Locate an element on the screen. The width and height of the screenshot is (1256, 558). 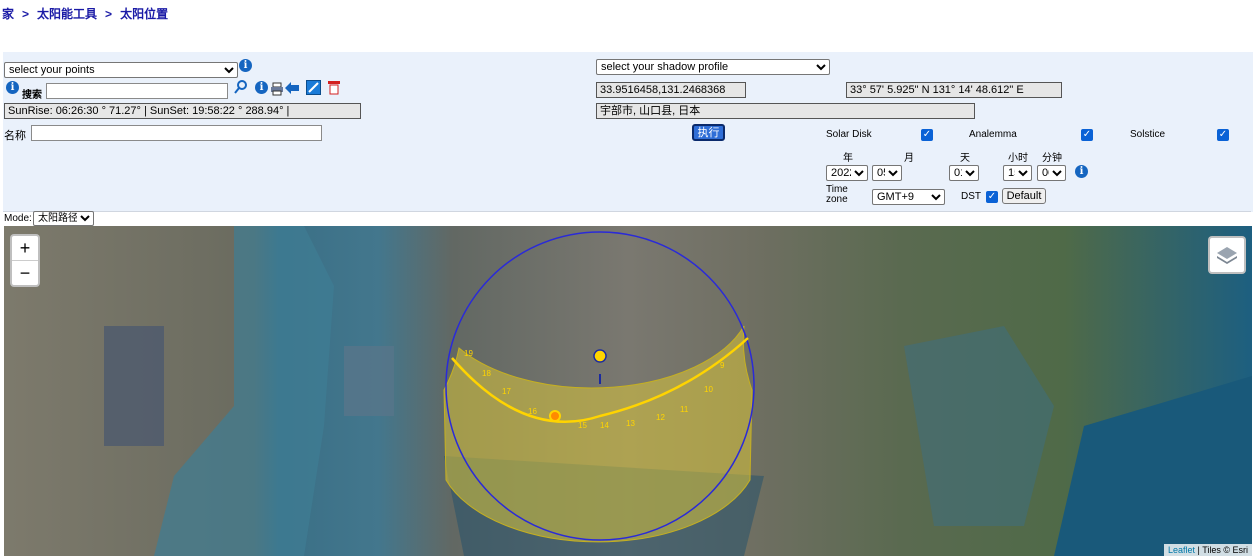
map-attribution: Leaflet | Tiles © Esri is located at coordinates (1207, 550).